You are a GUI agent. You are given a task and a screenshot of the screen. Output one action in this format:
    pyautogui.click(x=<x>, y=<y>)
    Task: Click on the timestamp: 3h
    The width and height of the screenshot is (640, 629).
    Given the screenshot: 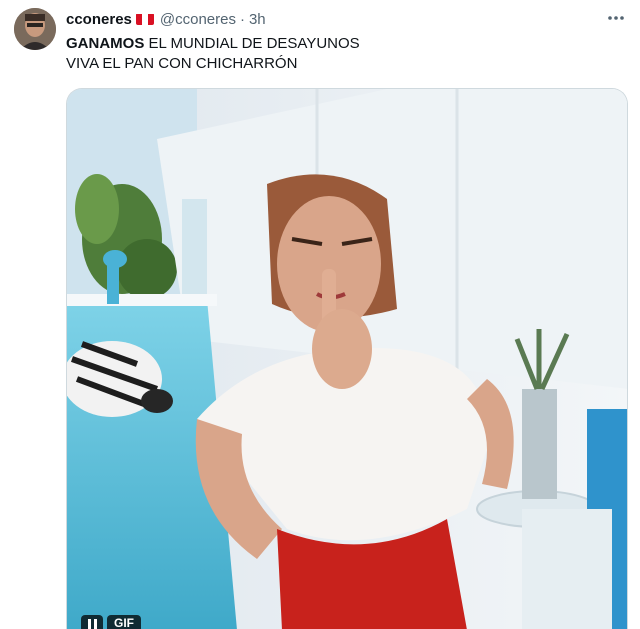 What is the action you would take?
    pyautogui.click(x=257, y=19)
    